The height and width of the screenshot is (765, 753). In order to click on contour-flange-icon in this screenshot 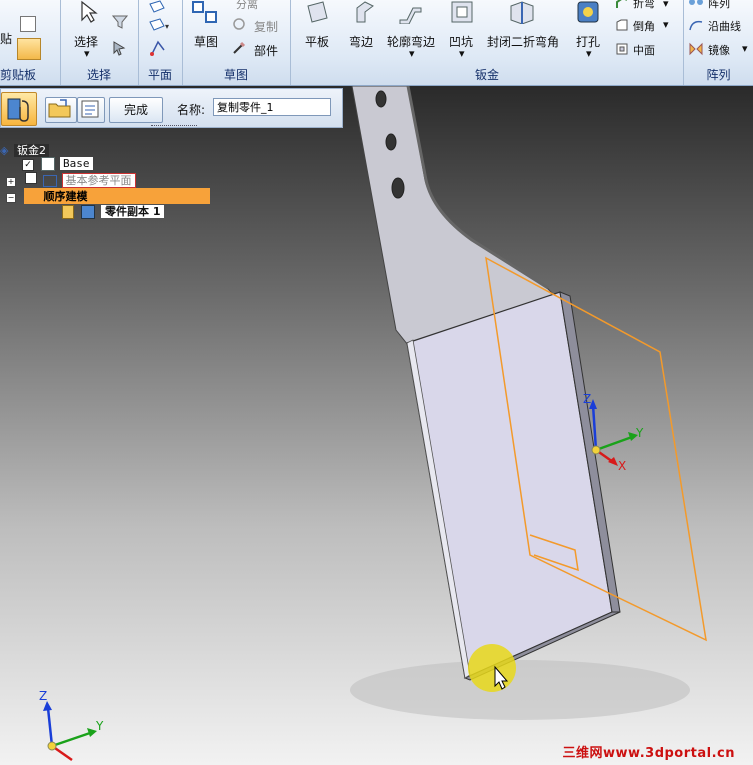, I will do `click(411, 12)`.